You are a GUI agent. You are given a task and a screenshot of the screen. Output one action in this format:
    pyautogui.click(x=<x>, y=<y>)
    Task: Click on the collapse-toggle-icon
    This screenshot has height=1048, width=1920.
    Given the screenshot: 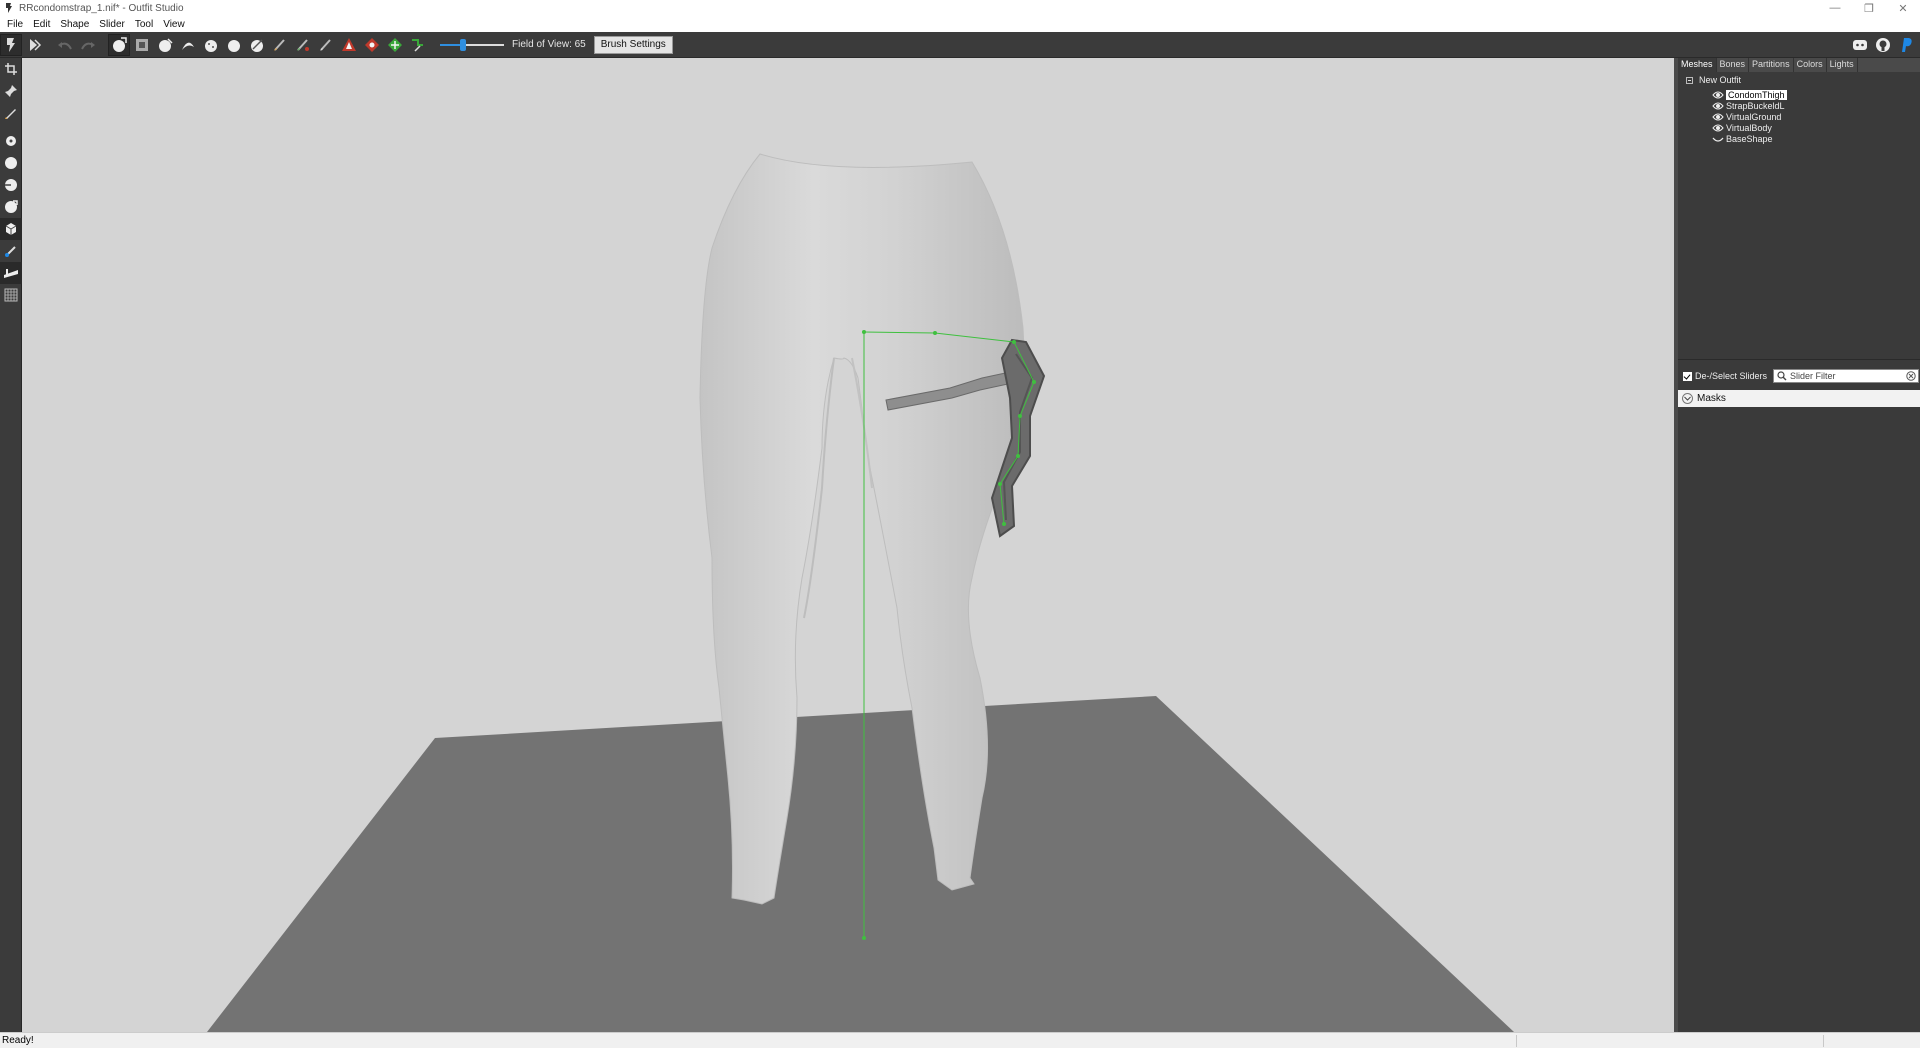 What is the action you would take?
    pyautogui.click(x=1689, y=80)
    